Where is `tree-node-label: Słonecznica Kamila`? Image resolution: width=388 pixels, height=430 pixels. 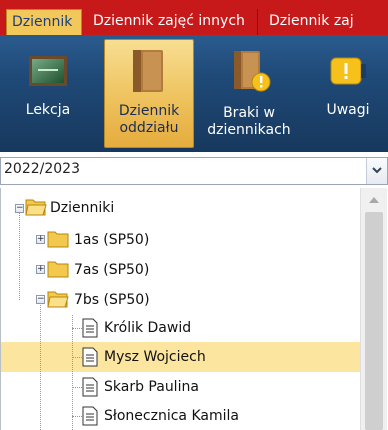 tree-node-label: Słonecznica Kamila is located at coordinates (171, 416).